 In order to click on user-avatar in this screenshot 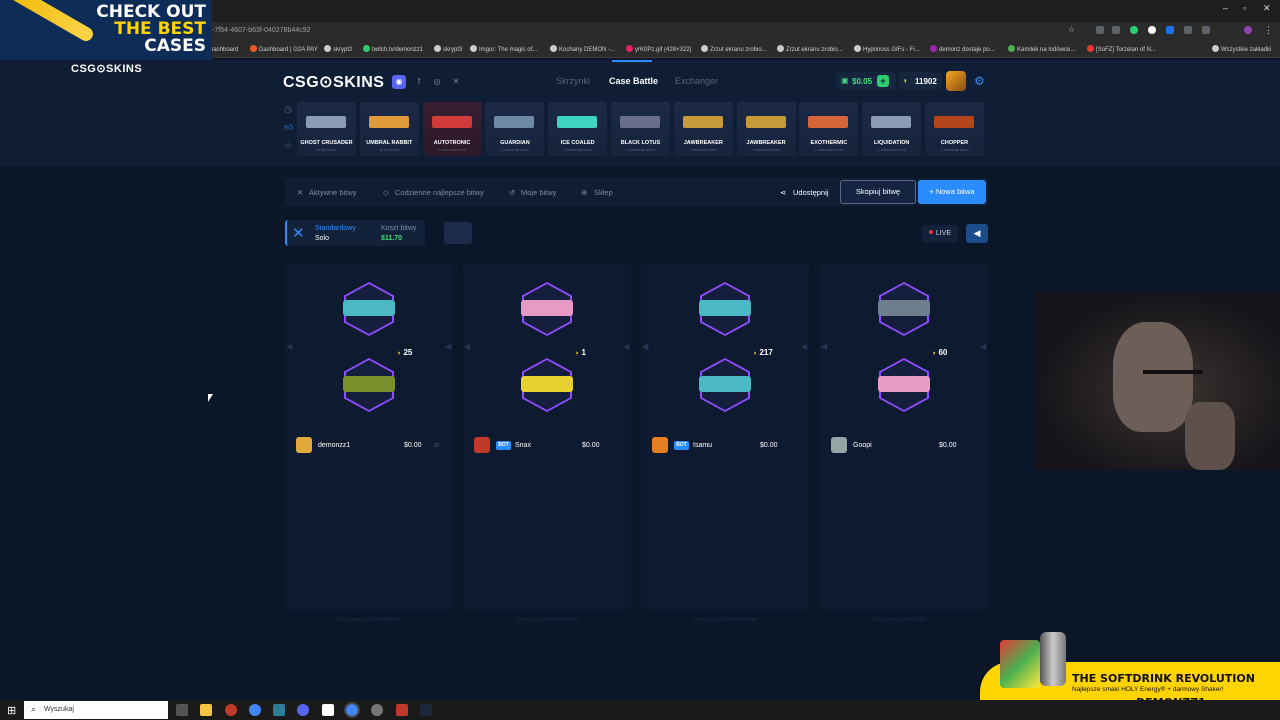, I will do `click(956, 81)`.